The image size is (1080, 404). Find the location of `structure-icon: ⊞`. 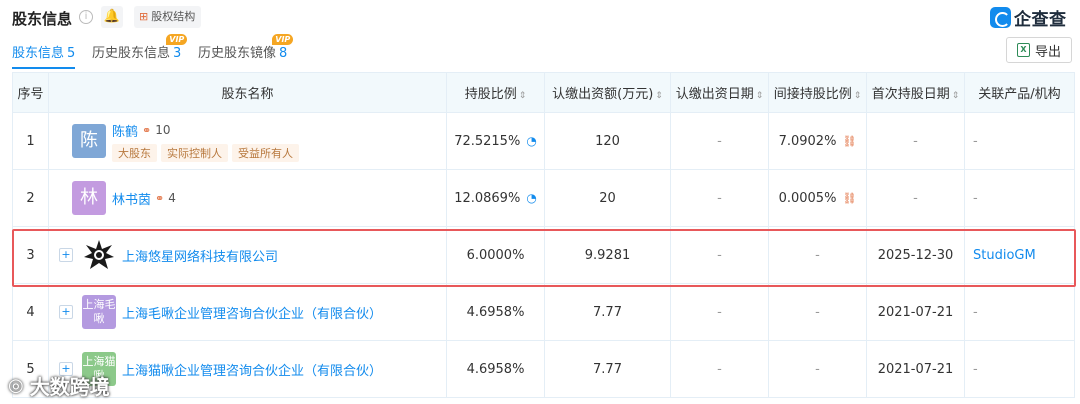

structure-icon: ⊞ is located at coordinates (144, 16).